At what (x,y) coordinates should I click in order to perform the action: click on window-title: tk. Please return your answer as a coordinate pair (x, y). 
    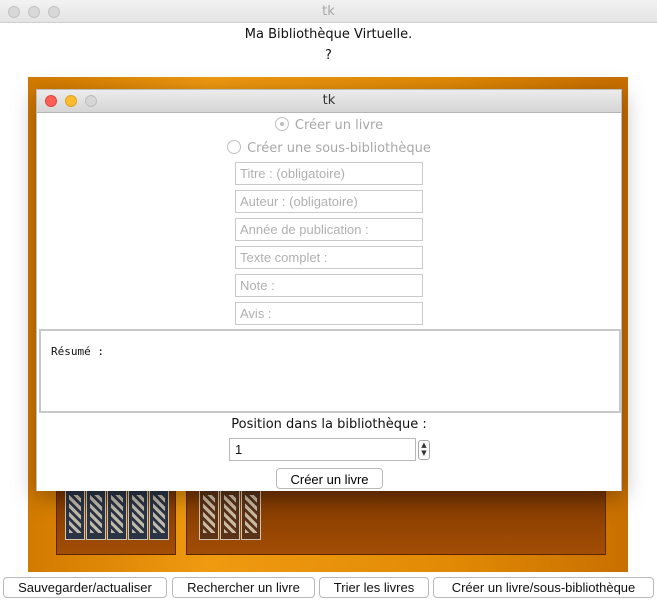
    Looking at the image, I should click on (328, 11).